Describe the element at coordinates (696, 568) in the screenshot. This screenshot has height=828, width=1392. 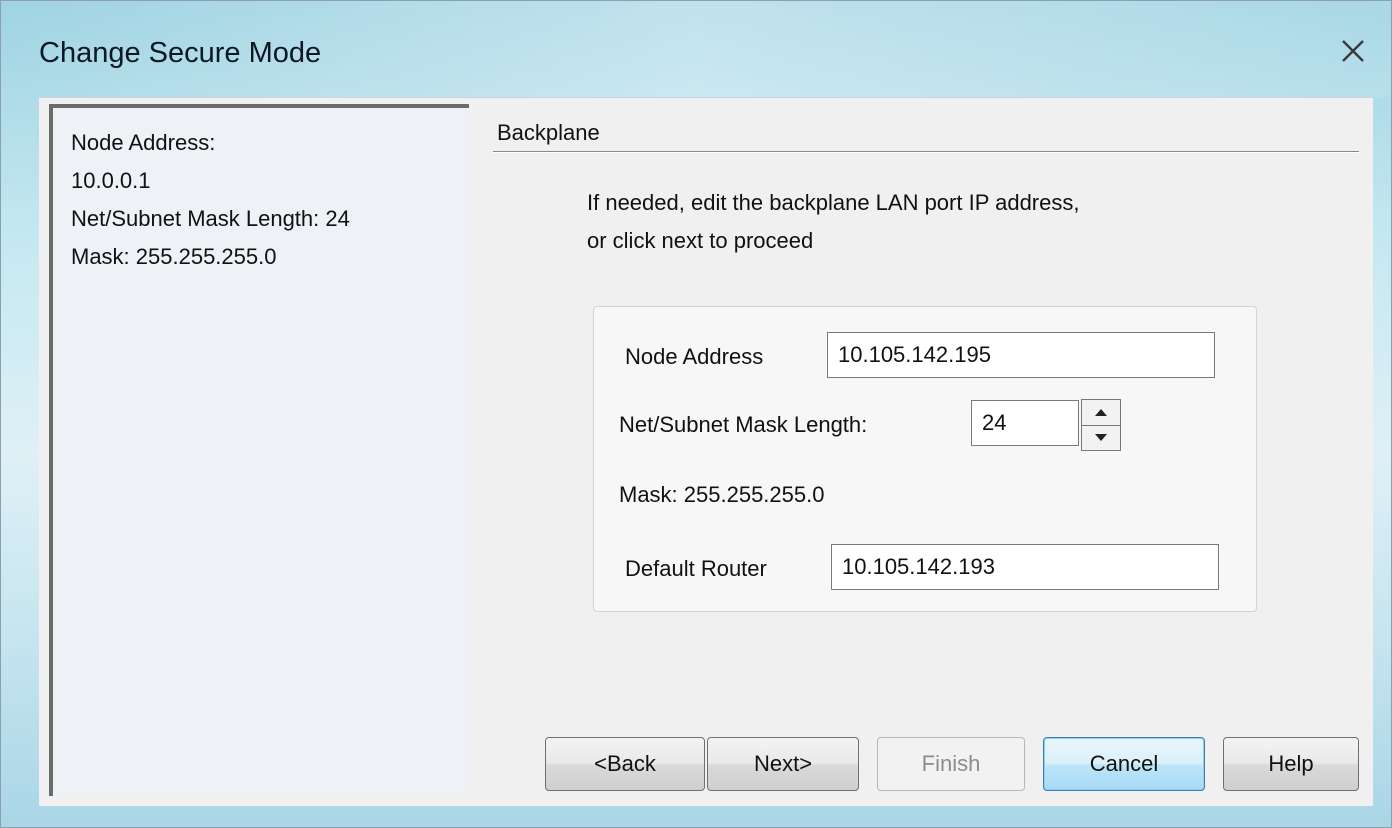
I see `default-router-label: Default Router` at that location.